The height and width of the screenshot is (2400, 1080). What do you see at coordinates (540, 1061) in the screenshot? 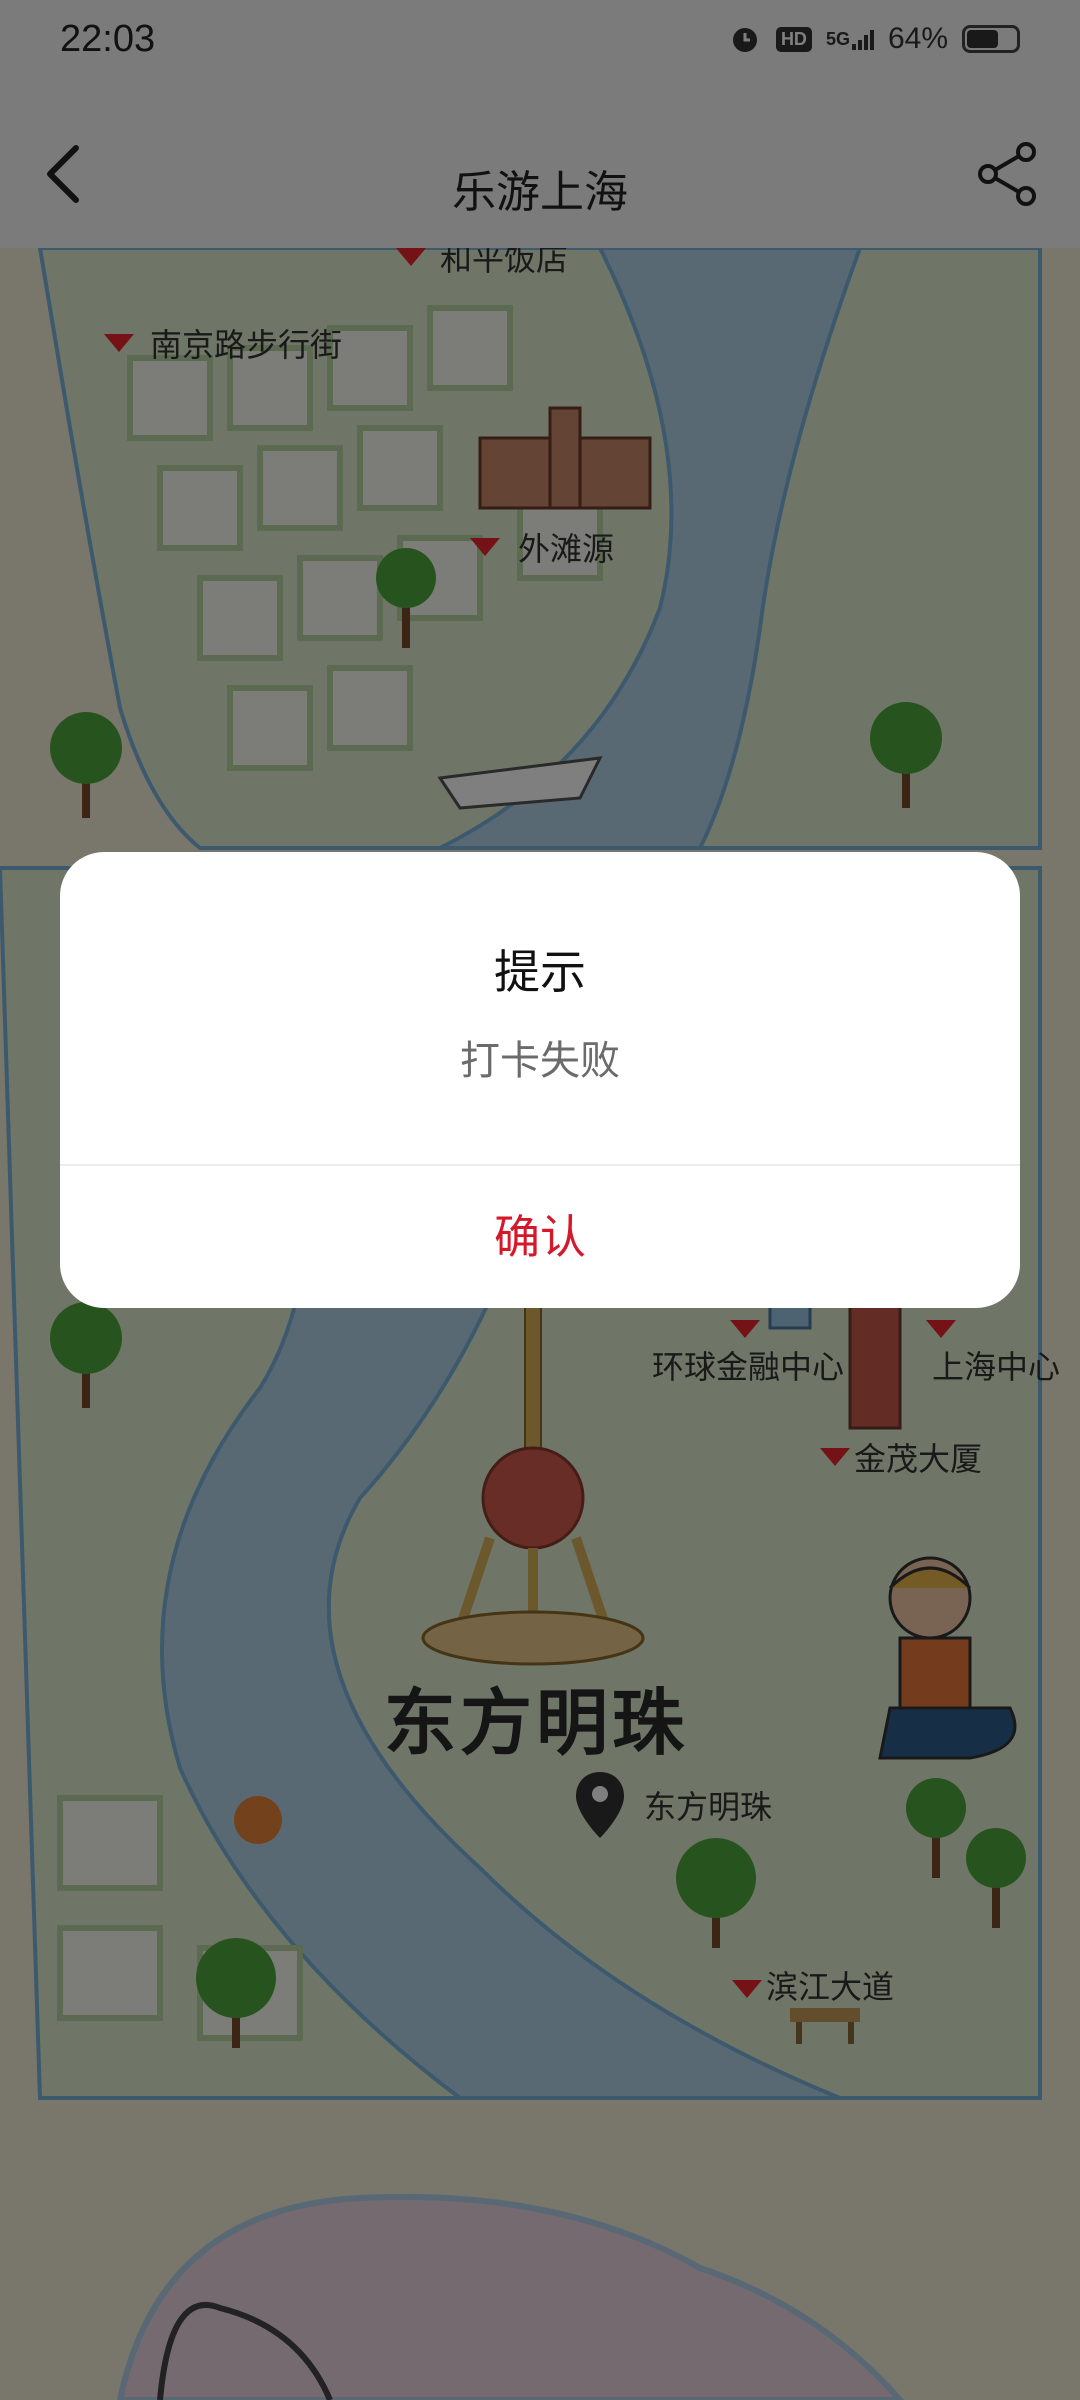
I see `dialog-message: 打卡失败` at bounding box center [540, 1061].